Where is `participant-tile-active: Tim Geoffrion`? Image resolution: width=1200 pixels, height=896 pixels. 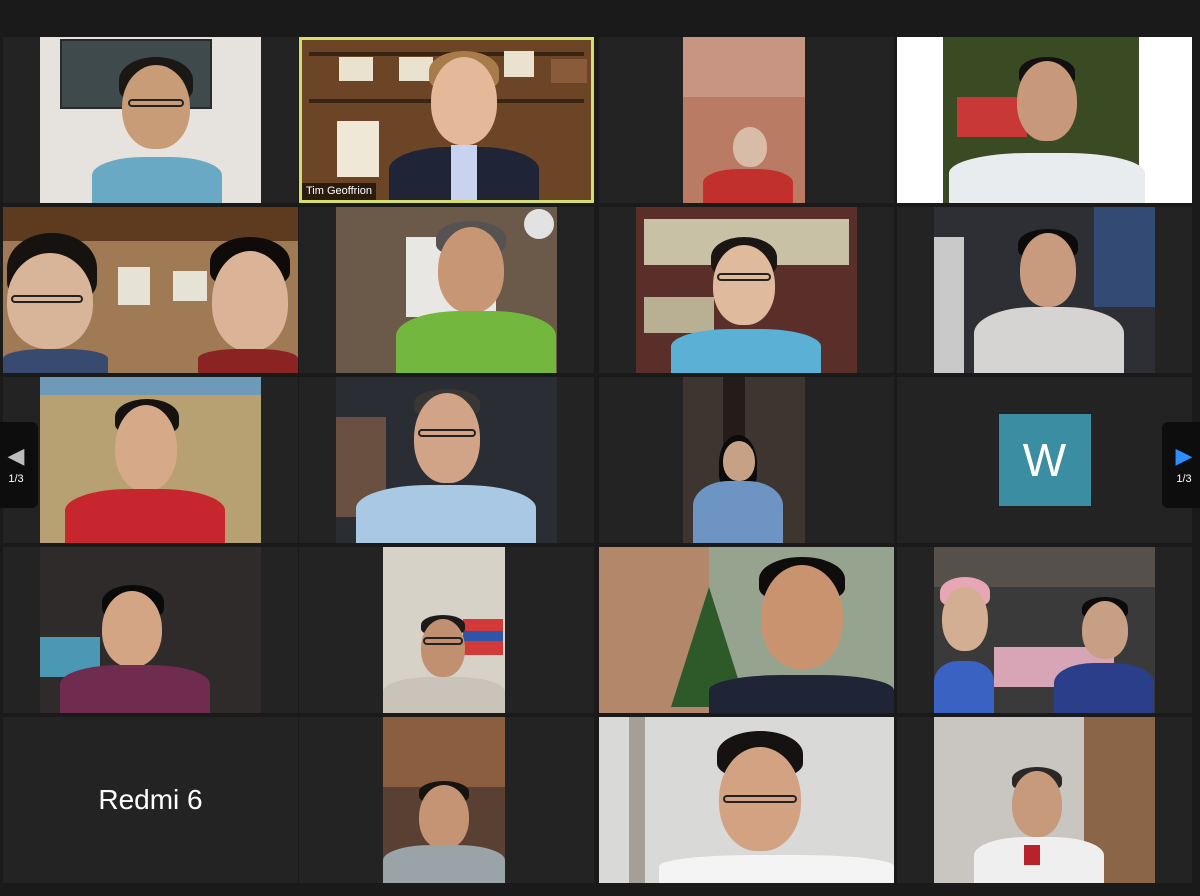
participant-tile-active: Tim Geoffrion is located at coordinates (446, 120).